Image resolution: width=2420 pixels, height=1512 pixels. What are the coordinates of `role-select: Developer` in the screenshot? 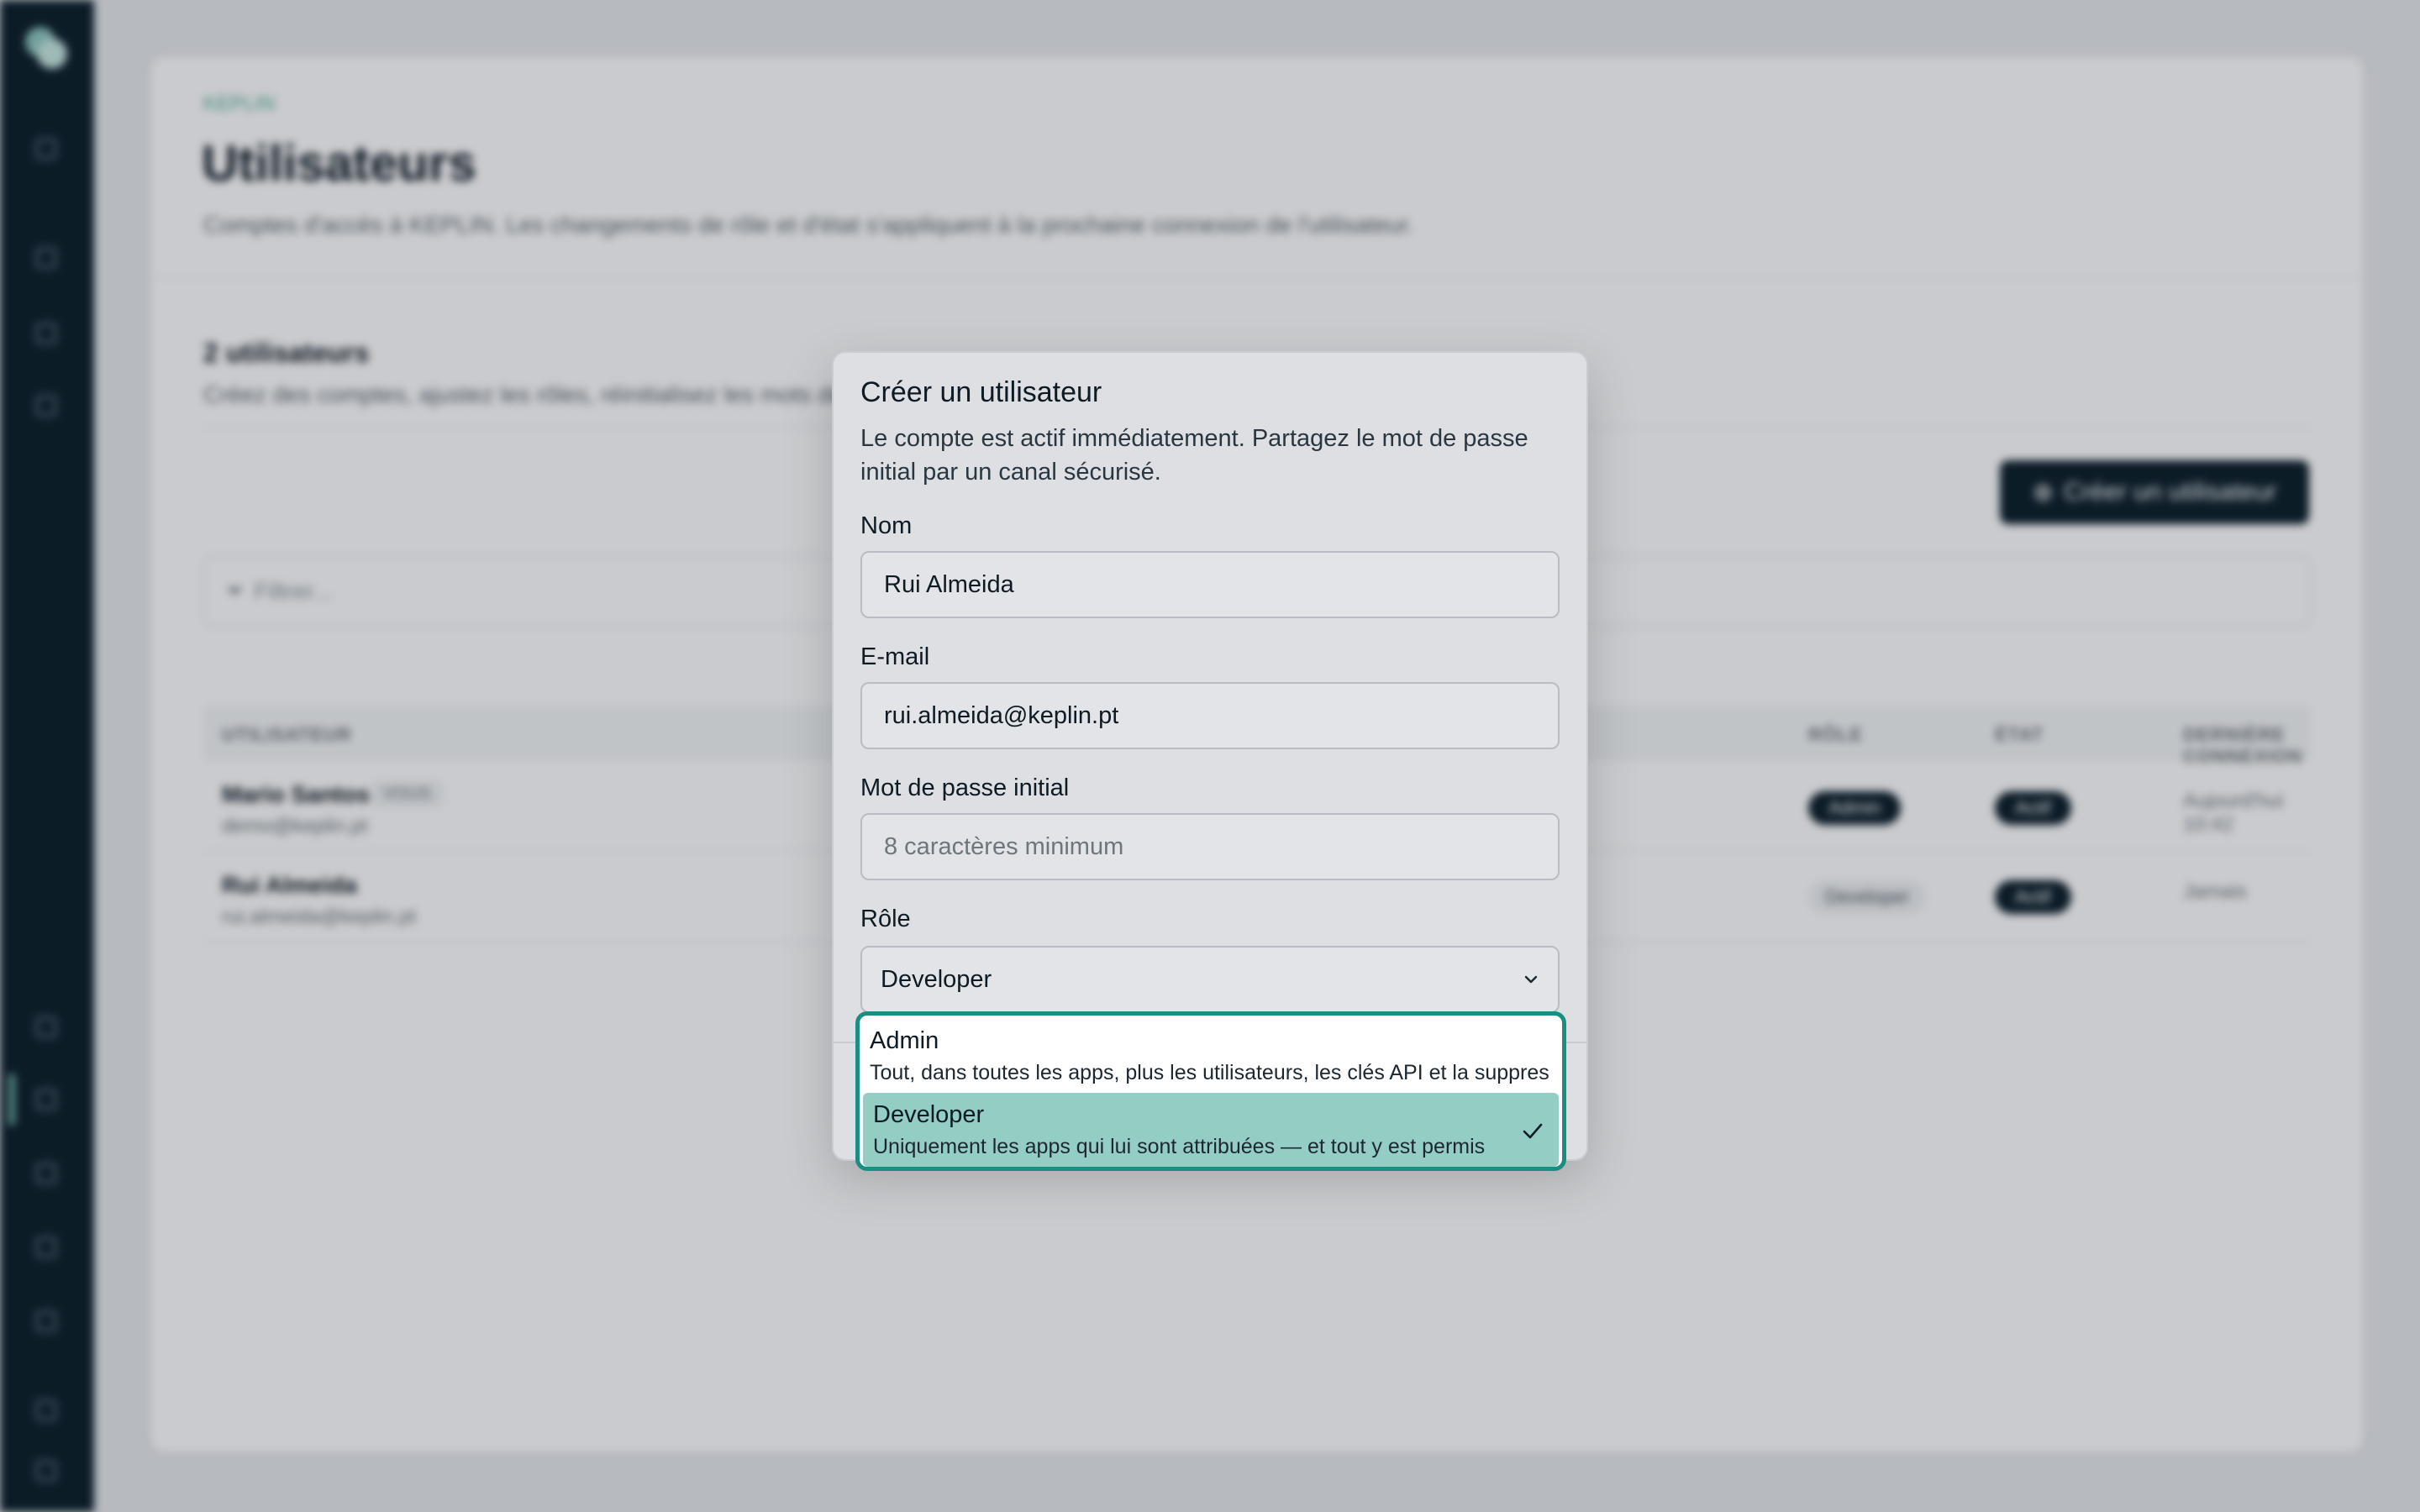 It's located at (1210, 979).